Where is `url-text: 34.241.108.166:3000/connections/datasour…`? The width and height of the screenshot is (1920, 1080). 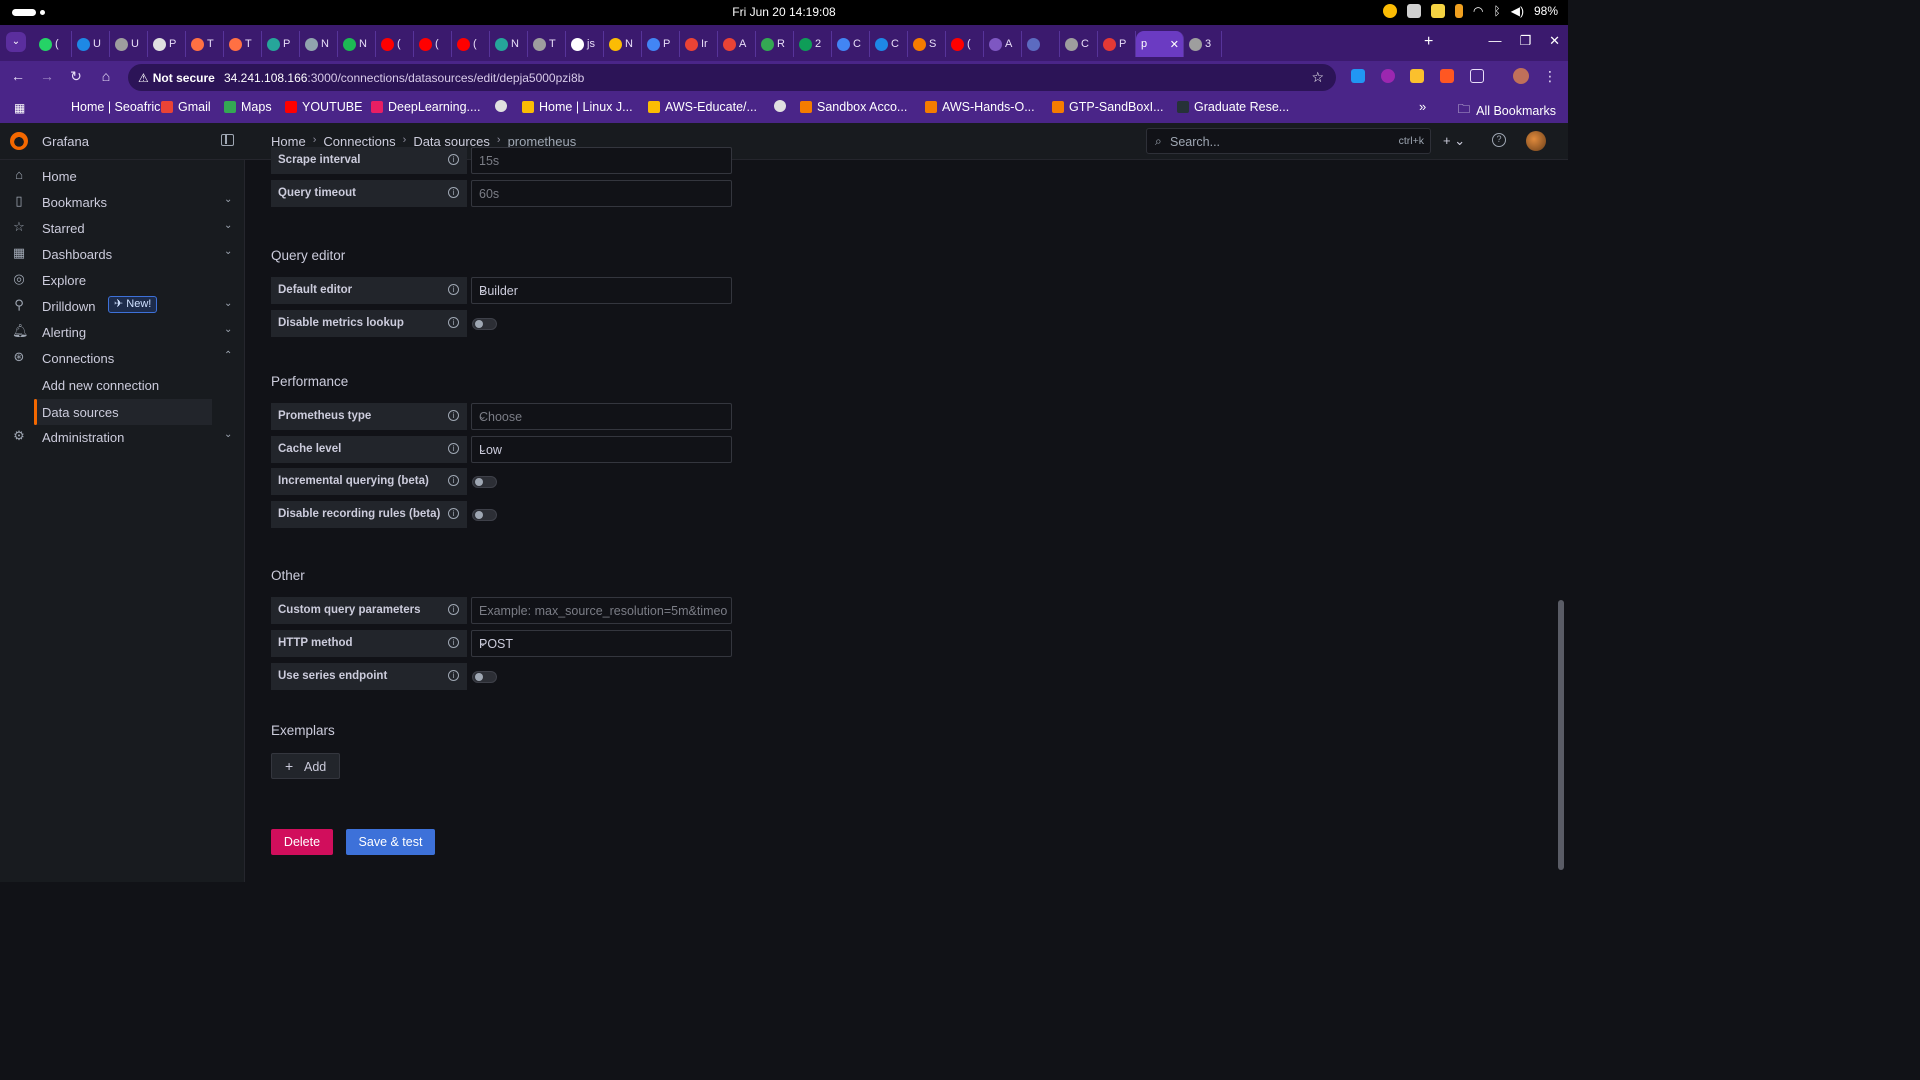 url-text: 34.241.108.166:3000/connections/datasour… is located at coordinates (404, 78).